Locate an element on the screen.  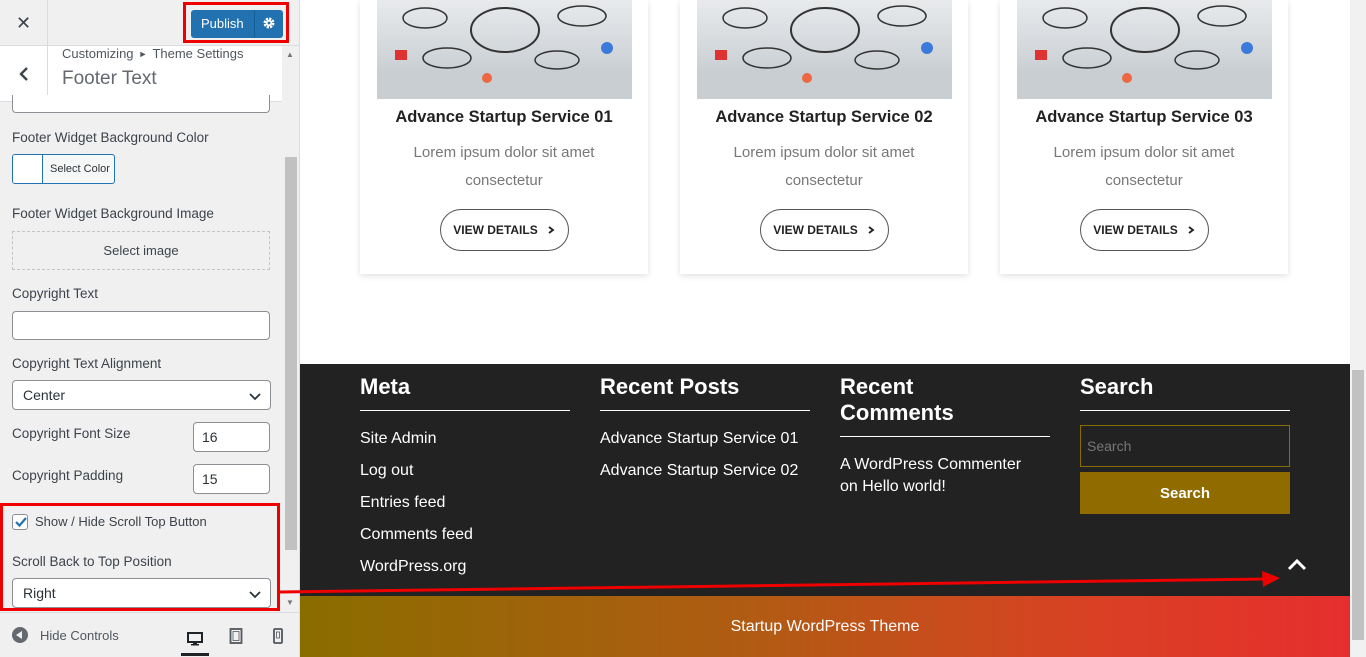
select-image-button: Select image is located at coordinates (141, 250).